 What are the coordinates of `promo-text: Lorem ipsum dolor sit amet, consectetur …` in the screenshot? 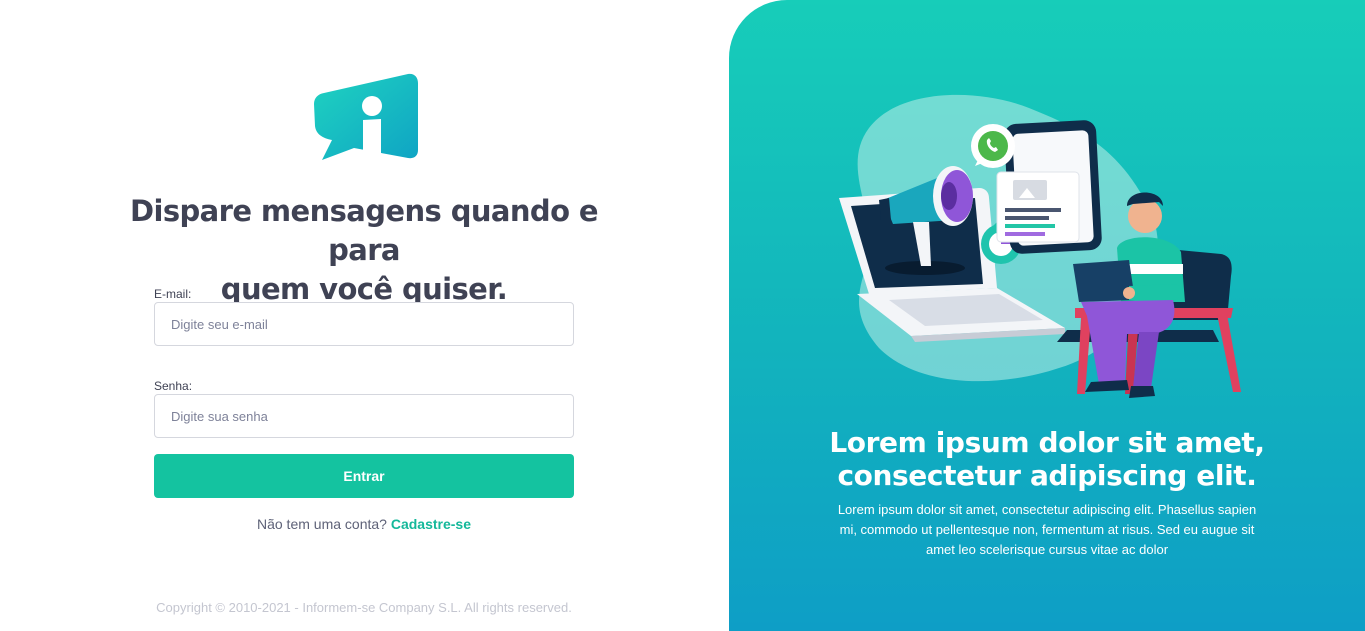 It's located at (1047, 529).